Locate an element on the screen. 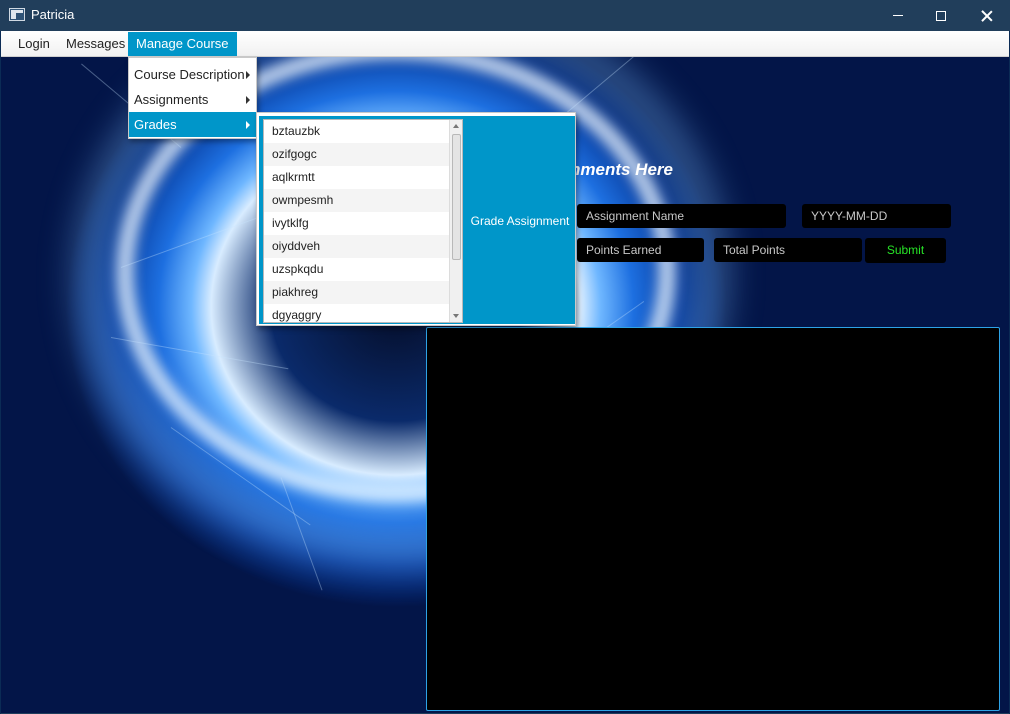  list-item: aqlkrmtt is located at coordinates (357, 177).